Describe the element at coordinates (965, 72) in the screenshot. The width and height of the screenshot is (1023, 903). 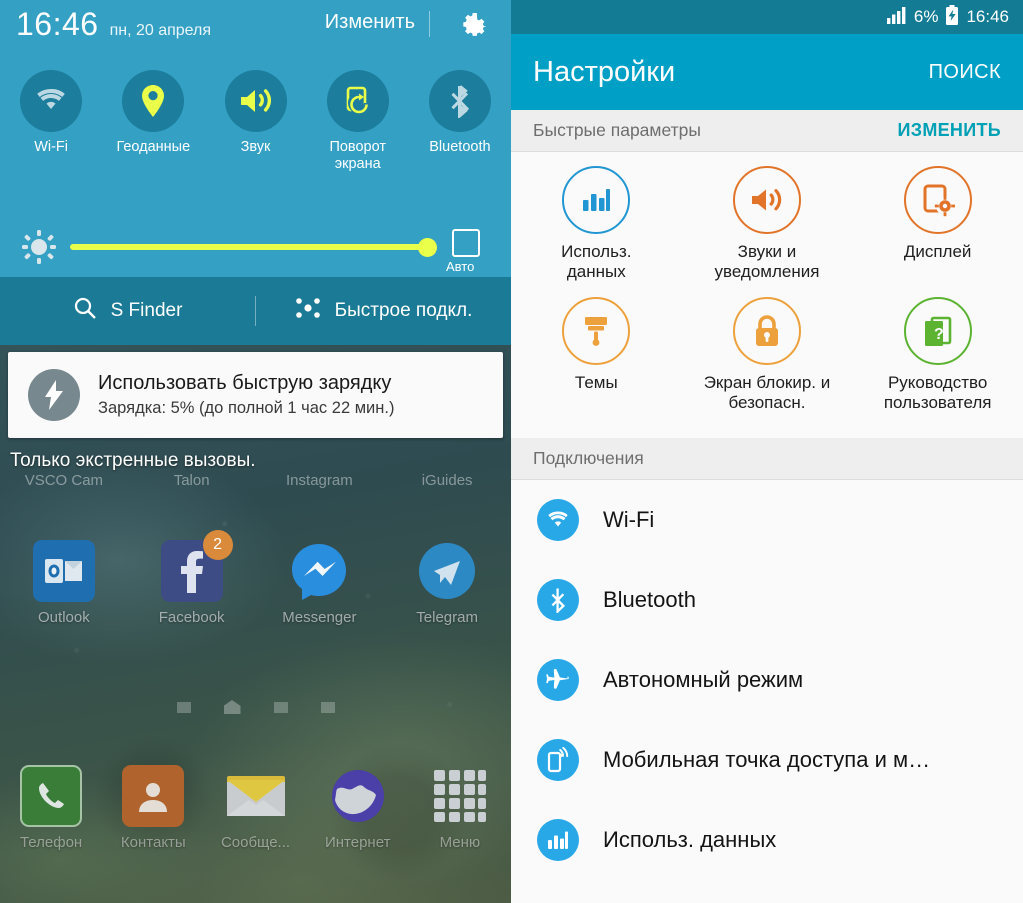
I see `search-button: ПОИСК` at that location.